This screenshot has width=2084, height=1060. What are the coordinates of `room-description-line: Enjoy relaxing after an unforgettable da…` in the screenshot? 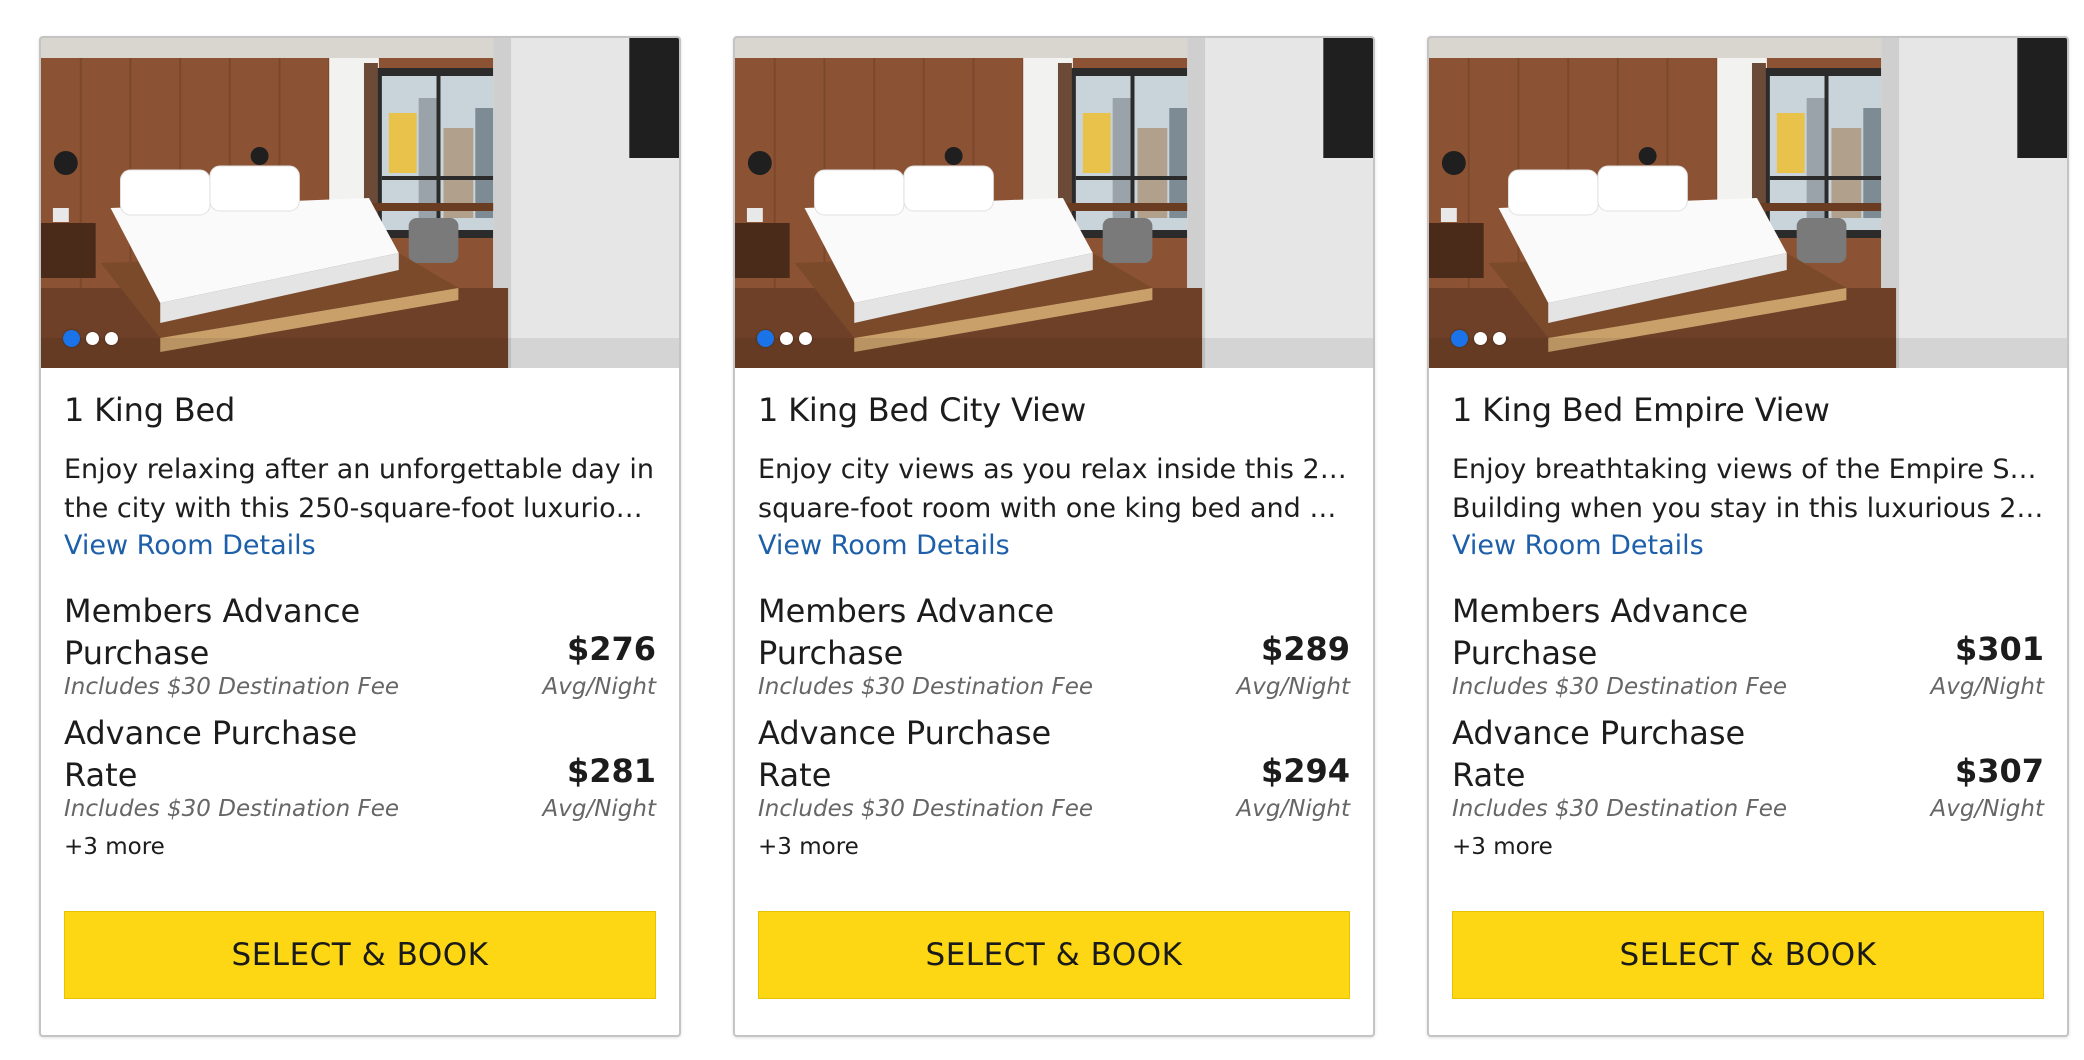 It's located at (359, 469).